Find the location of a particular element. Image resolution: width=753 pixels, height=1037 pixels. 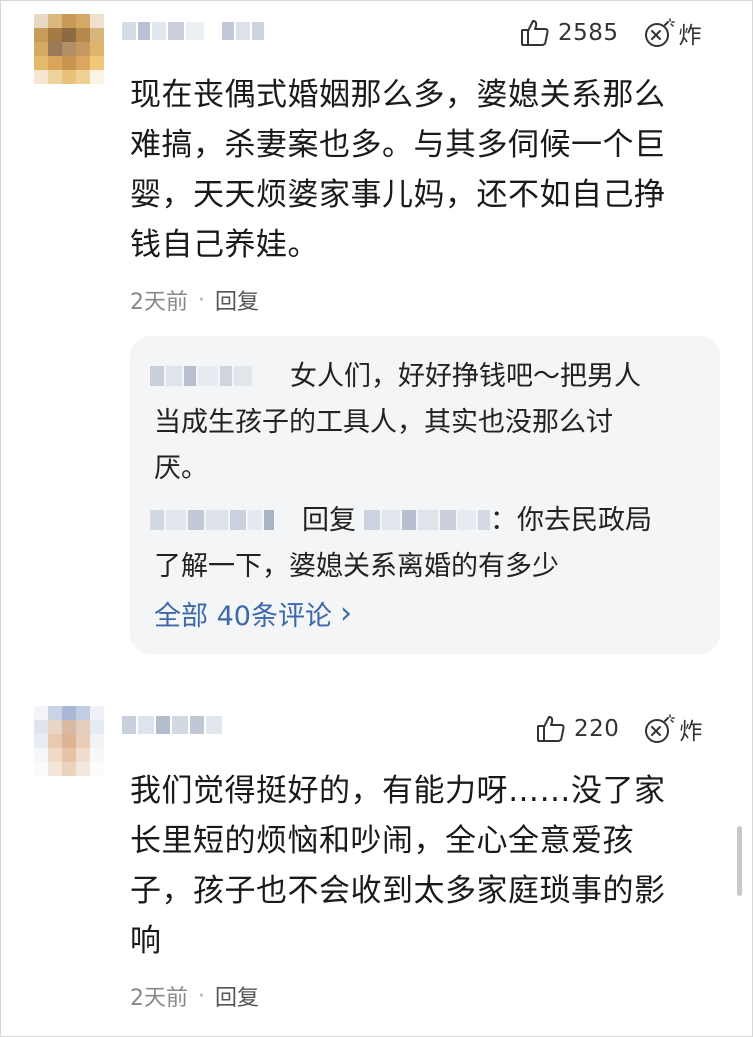

reply-target-username is located at coordinates (428, 520).